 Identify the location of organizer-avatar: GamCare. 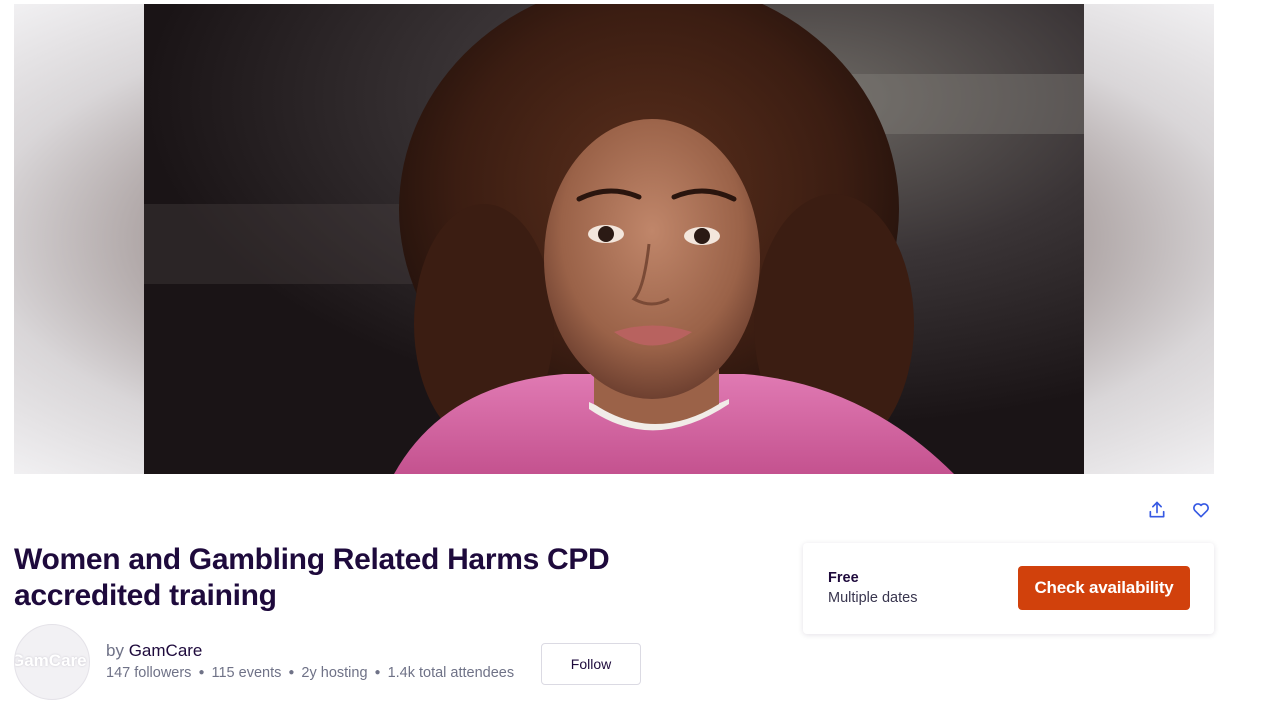
(52, 662).